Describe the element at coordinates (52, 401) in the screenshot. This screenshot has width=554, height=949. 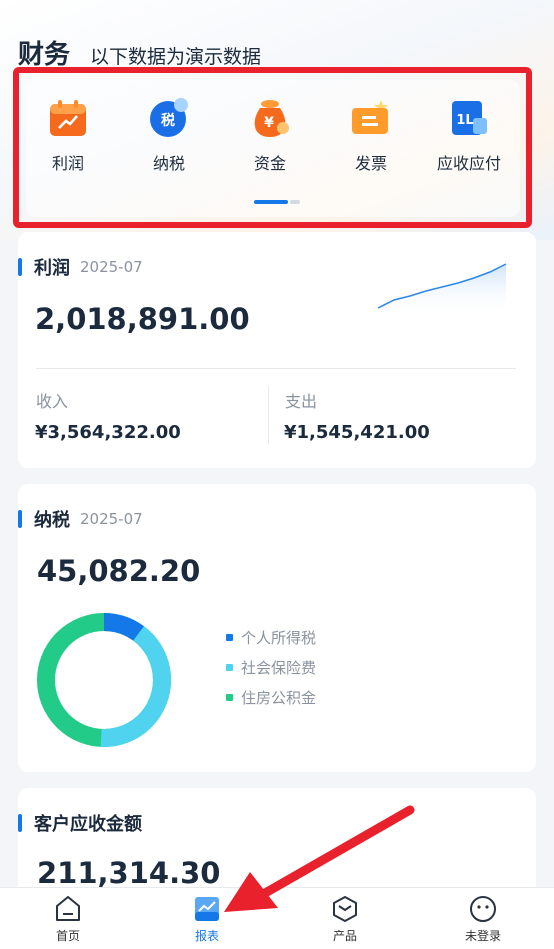
I see `income-label: 收入` at that location.